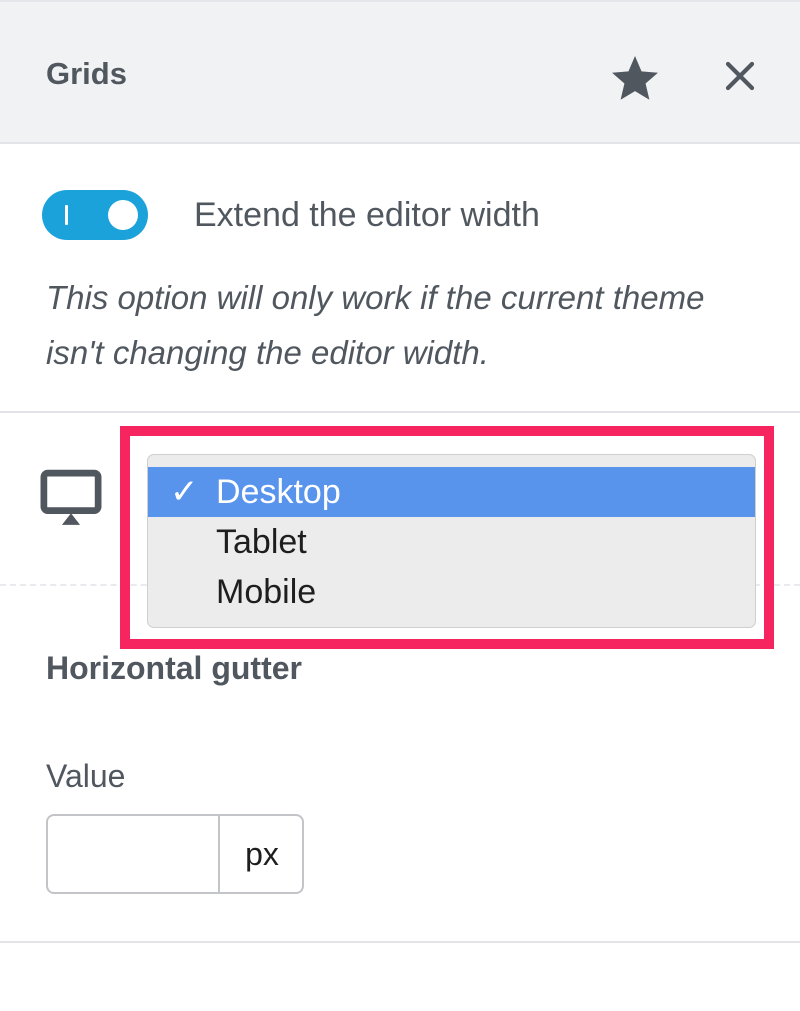 This screenshot has height=1011, width=800. What do you see at coordinates (123, 215) in the screenshot?
I see `toggle-knob` at bounding box center [123, 215].